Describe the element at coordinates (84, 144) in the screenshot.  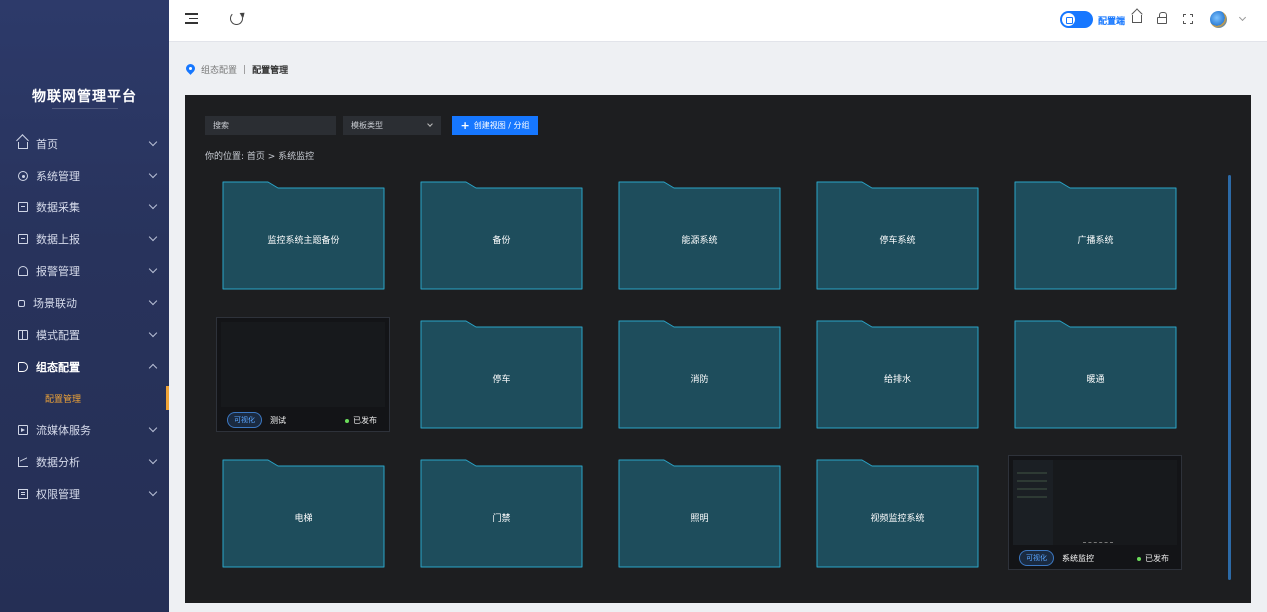
I see `sidebar-item-home: 首页` at that location.